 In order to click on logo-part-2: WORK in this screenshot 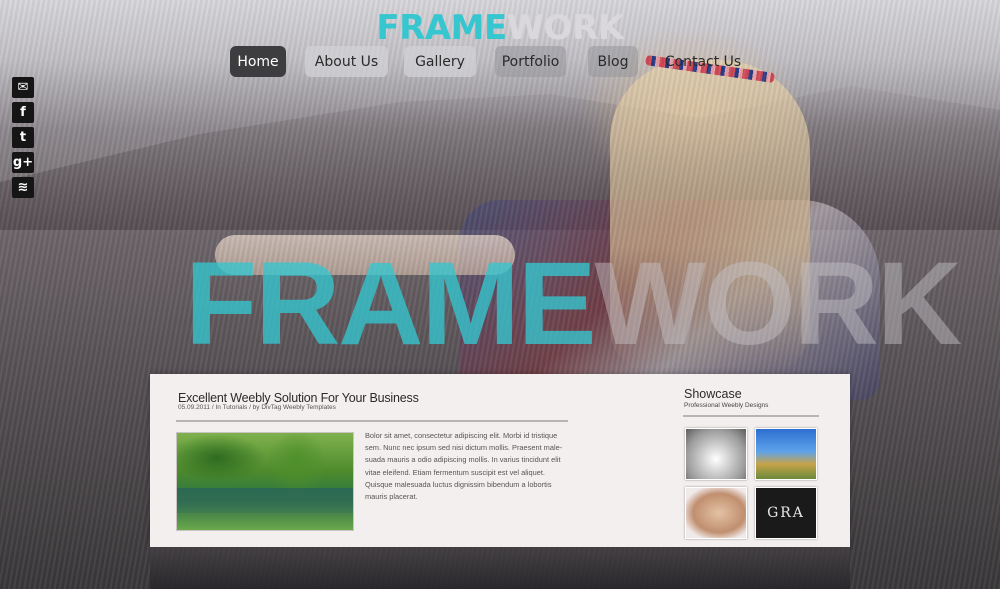, I will do `click(565, 28)`.